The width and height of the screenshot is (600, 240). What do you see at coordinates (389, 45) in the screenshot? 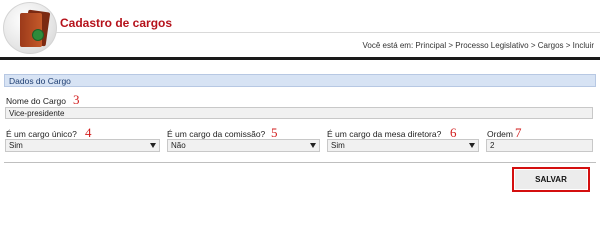
I see `breadcrumb-prefix: Você está em:` at bounding box center [389, 45].